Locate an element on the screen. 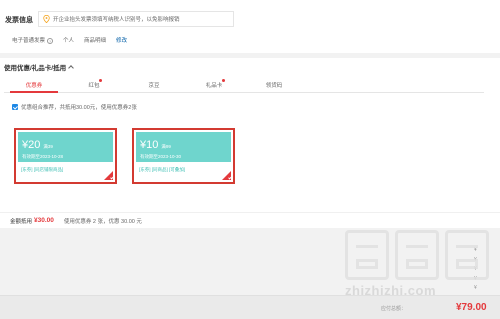 The image size is (500, 319). tab-red-packet: 红包 is located at coordinates (94, 85).